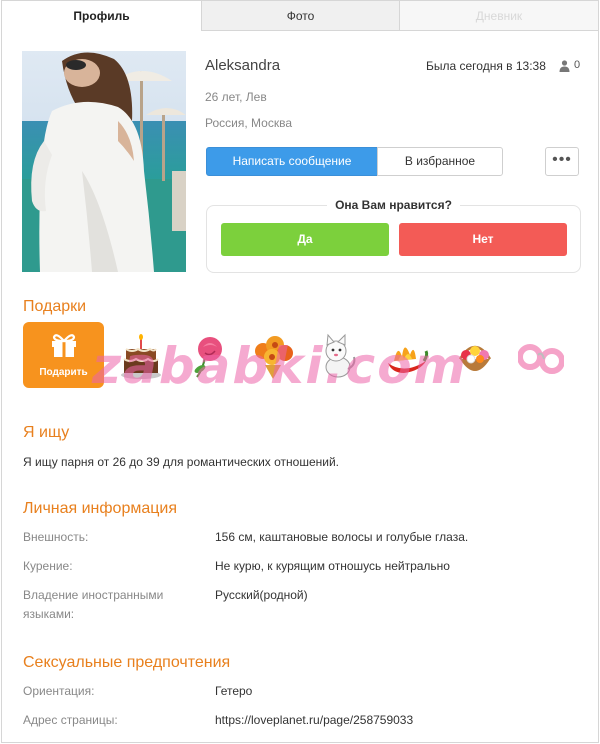  I want to click on orientation-label: Ориентация:, so click(59, 691).